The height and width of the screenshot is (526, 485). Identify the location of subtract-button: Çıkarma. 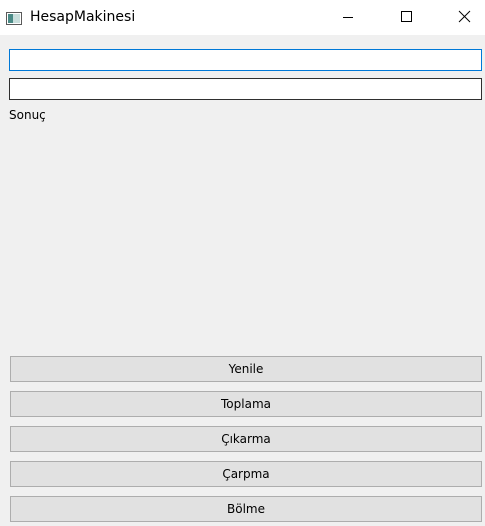
(246, 439).